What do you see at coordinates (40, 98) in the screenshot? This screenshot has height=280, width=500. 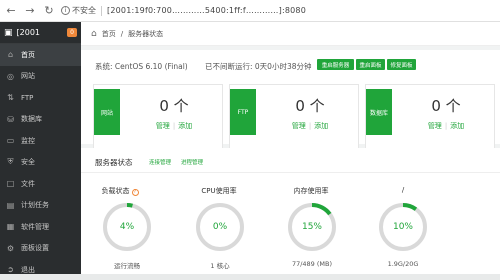 I see `sidebar-item-ftp: ⇅ FTP` at bounding box center [40, 98].